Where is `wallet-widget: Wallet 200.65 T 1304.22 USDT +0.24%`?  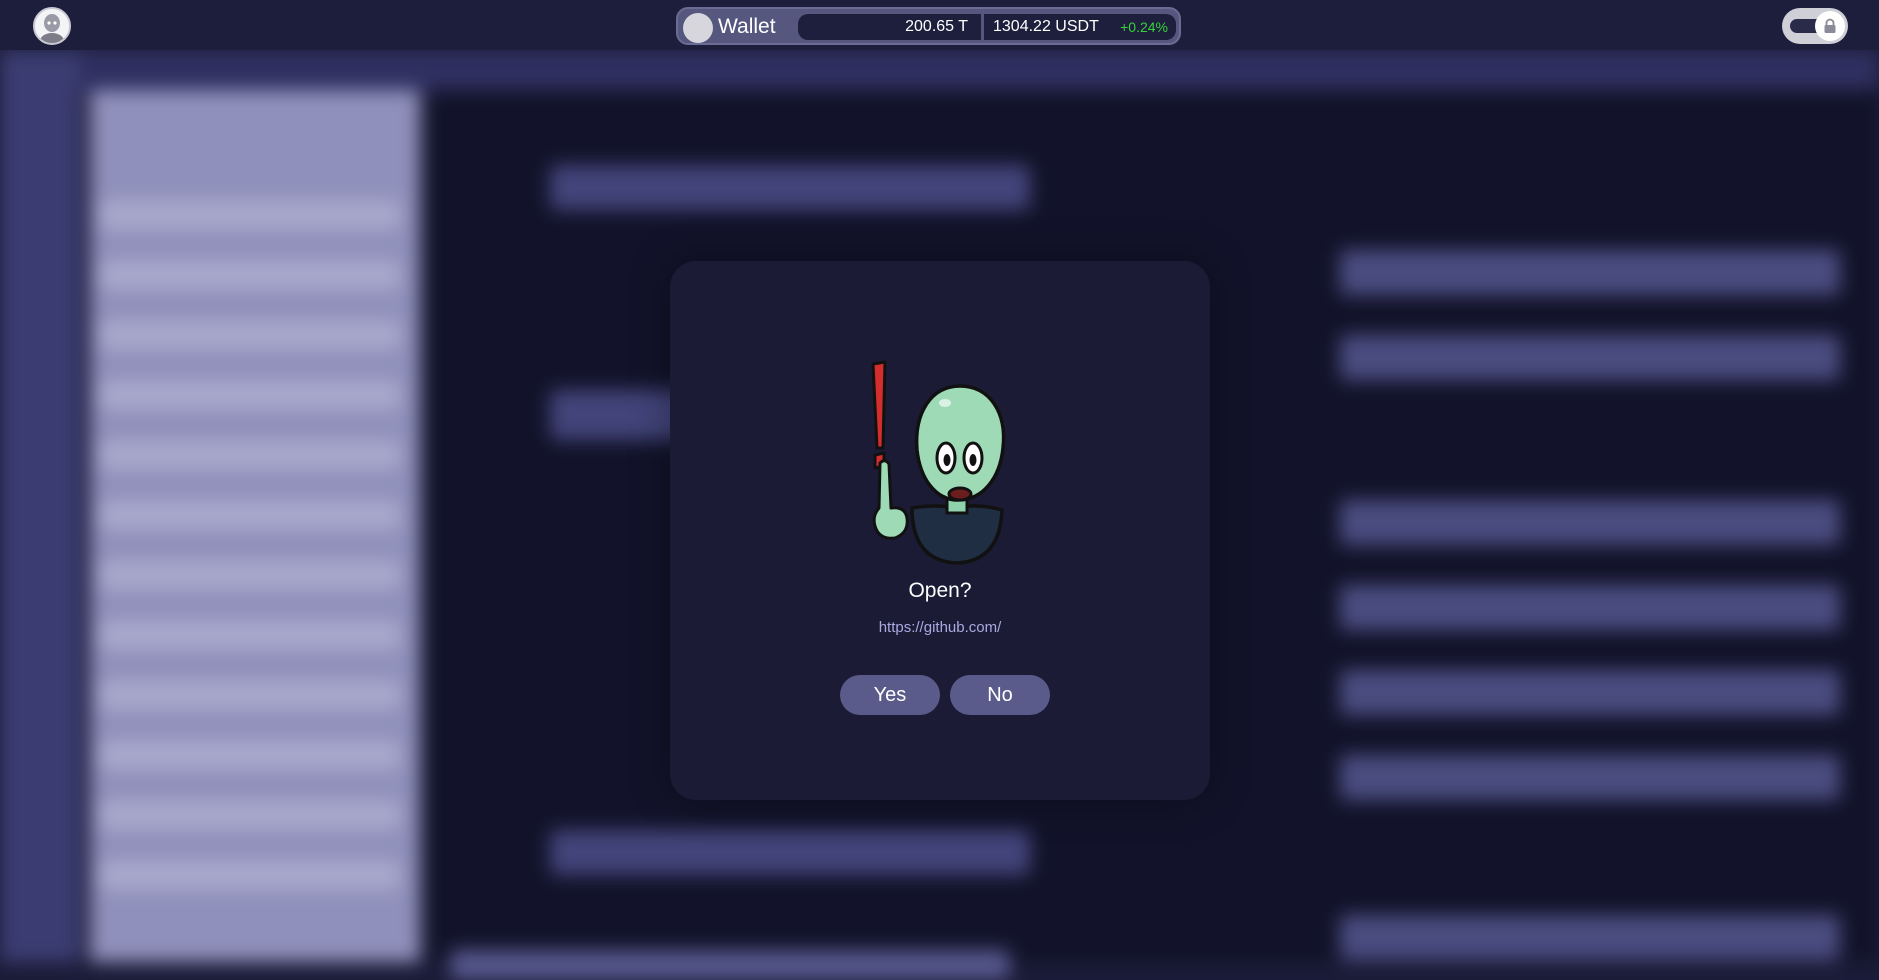
wallet-widget: Wallet 200.65 T 1304.22 USDT +0.24% is located at coordinates (928, 26).